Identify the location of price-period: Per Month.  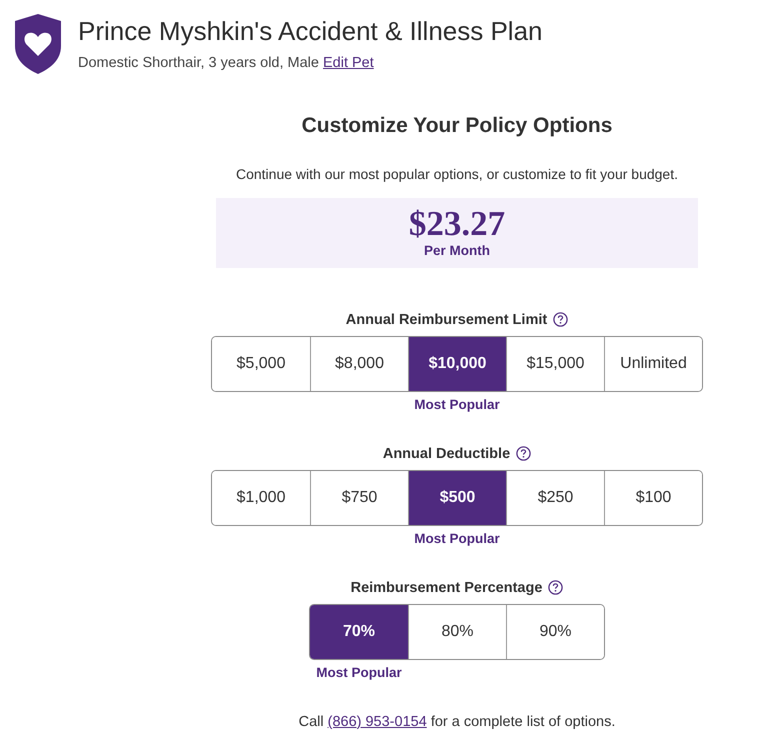
(457, 250).